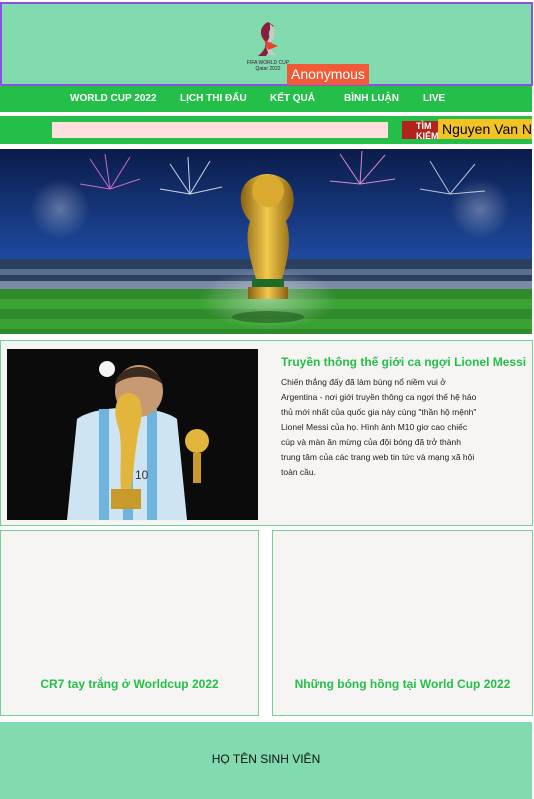  What do you see at coordinates (371, 98) in the screenshot?
I see `nav-item-comments: BÌNH LUẬN` at bounding box center [371, 98].